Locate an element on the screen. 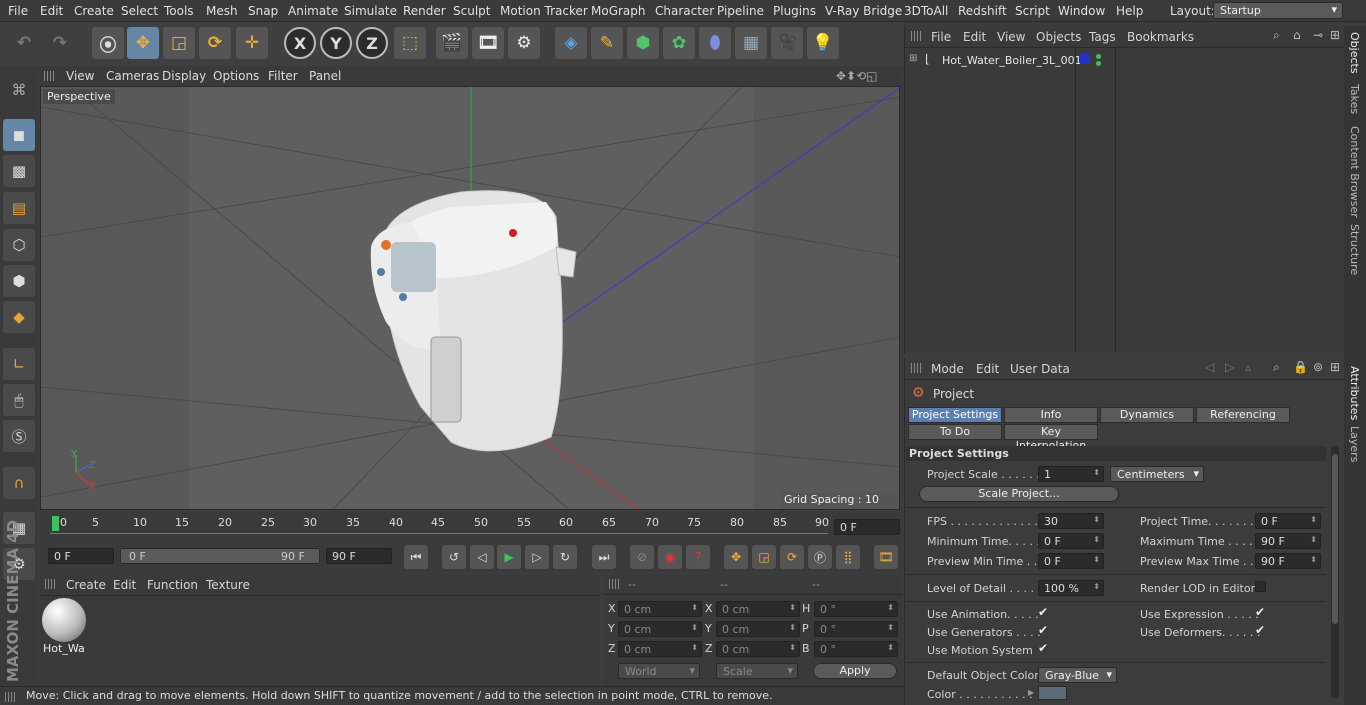 This screenshot has width=1366, height=705. size-y-field: 0 cm is located at coordinates (758, 629).